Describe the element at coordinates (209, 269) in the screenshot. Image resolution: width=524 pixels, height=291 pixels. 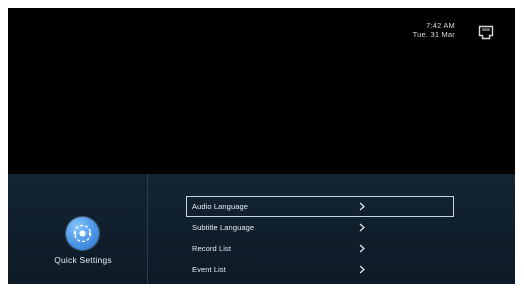
I see `menu-item-label: Event List` at that location.